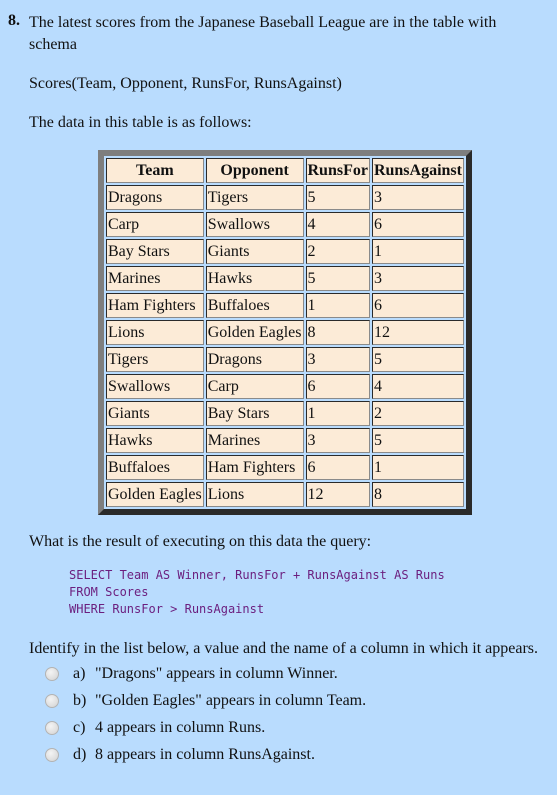 This screenshot has height=795, width=557. Describe the element at coordinates (254, 440) in the screenshot. I see `cell-opponent: Marines` at that location.